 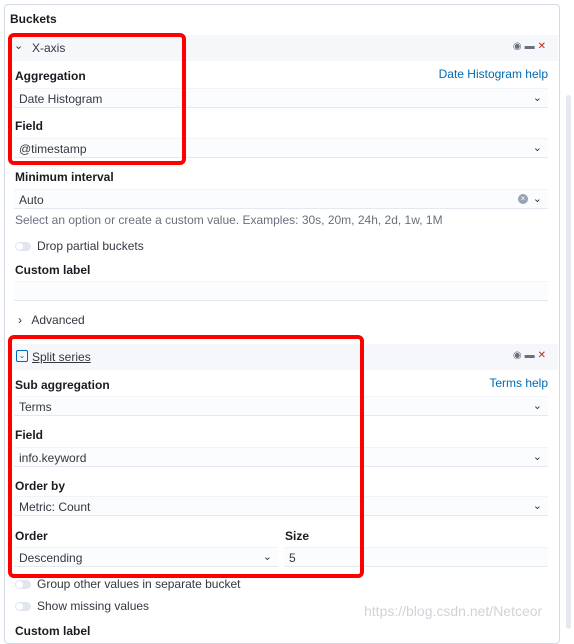 What do you see at coordinates (90, 246) in the screenshot?
I see `drop-partial-label: Drop partial buckets` at bounding box center [90, 246].